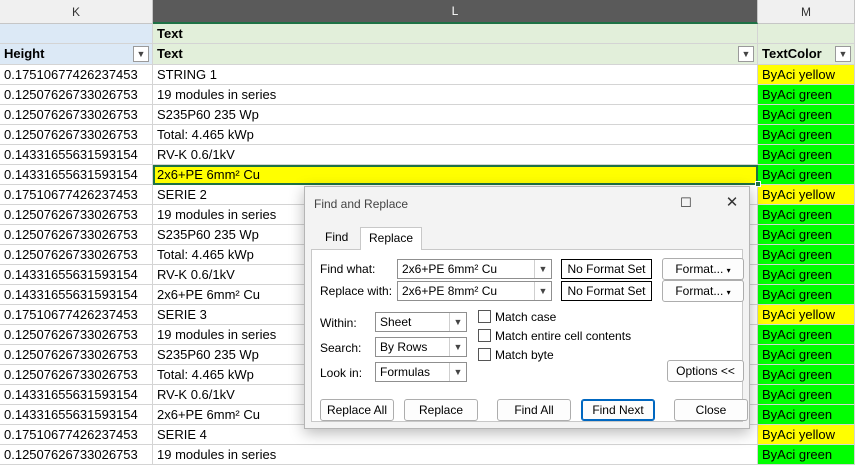  Describe the element at coordinates (455, 175) in the screenshot. I see `cell-text-selected: 2x6+PE 6mm² Cu` at that location.